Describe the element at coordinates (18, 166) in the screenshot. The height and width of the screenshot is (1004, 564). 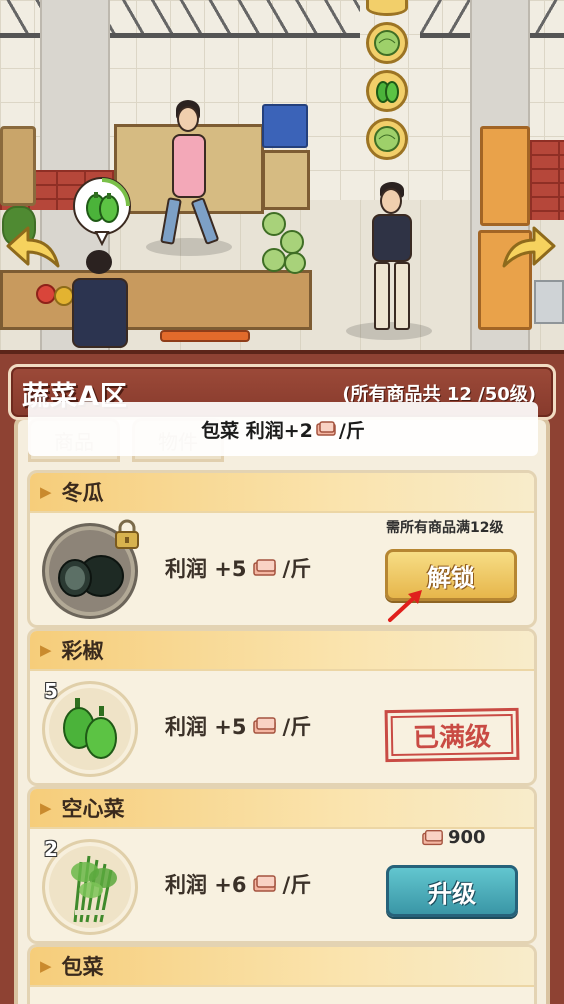
I see `shelf` at that location.